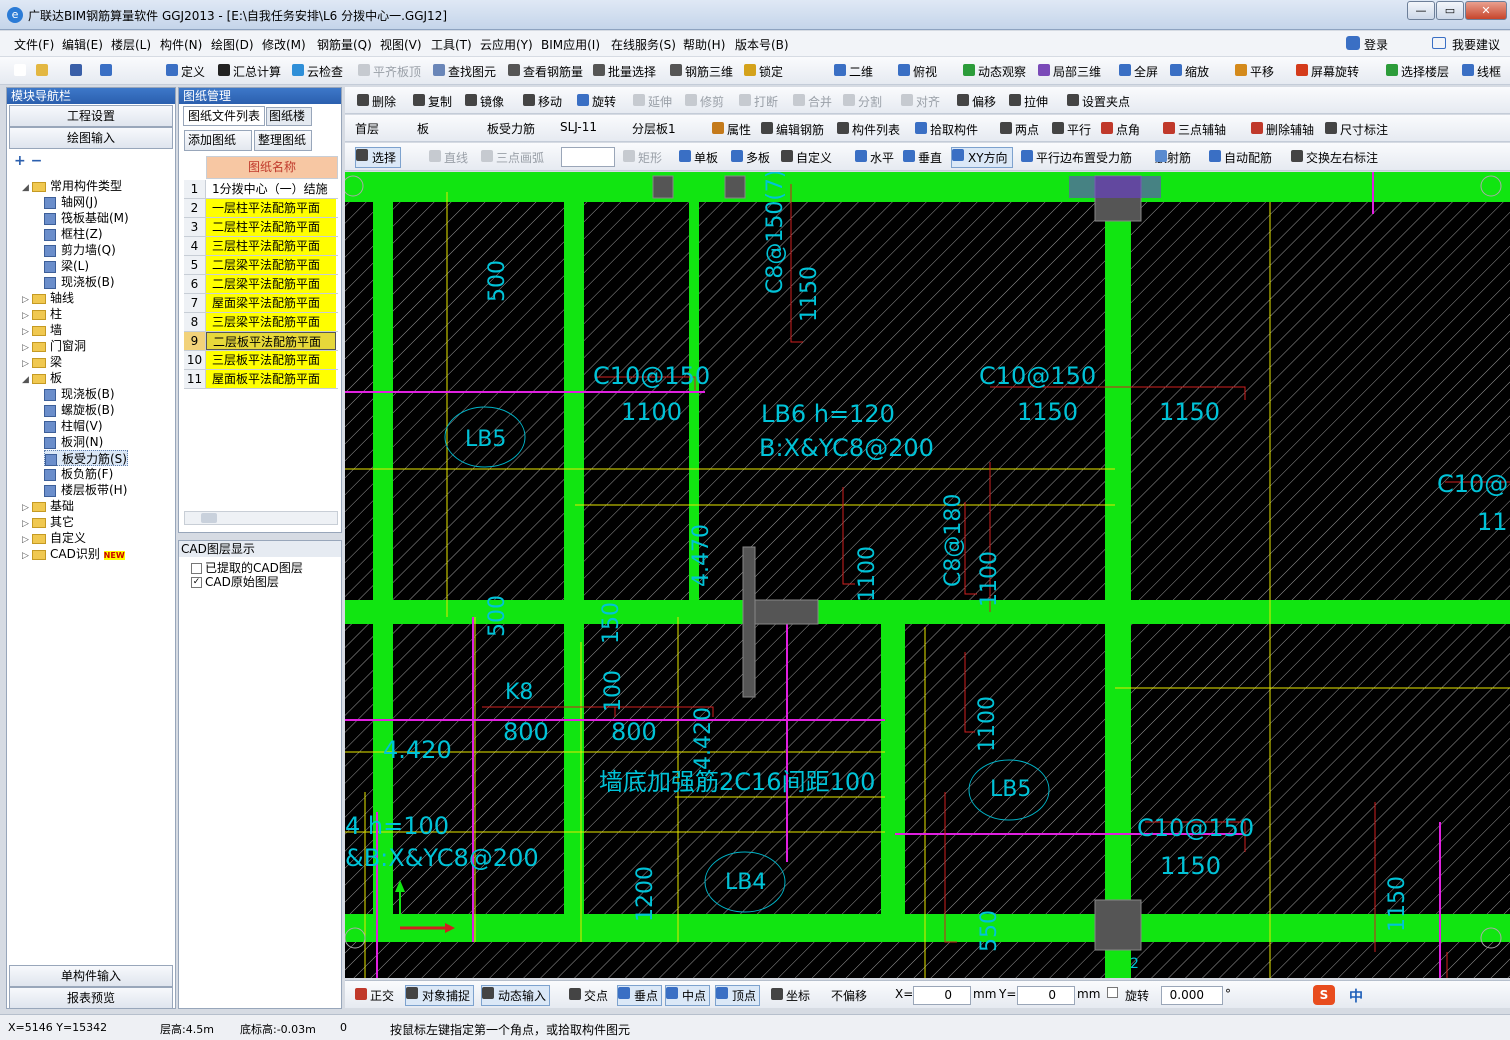 The height and width of the screenshot is (1040, 1510). I want to click on tree-item: ▷ 轴线, so click(48, 298).